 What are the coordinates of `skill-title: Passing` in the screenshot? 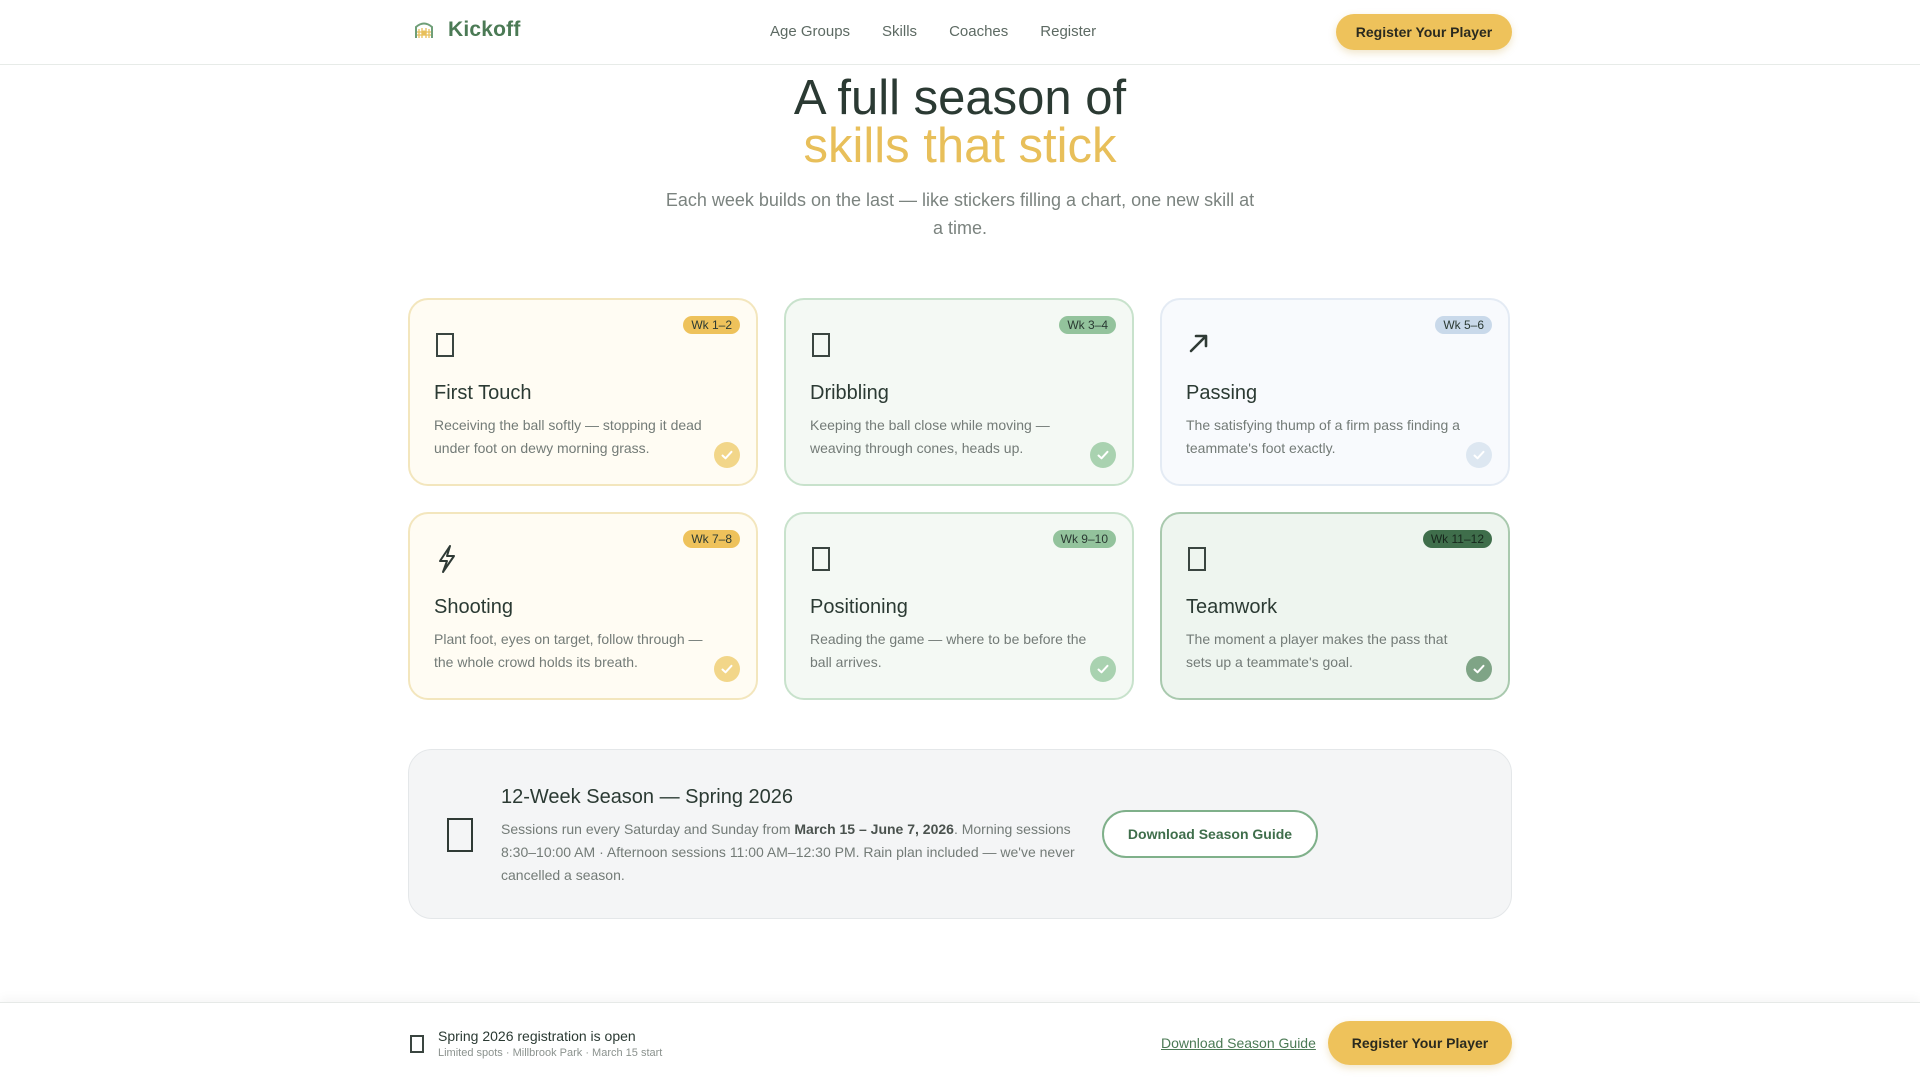 It's located at (1222, 393).